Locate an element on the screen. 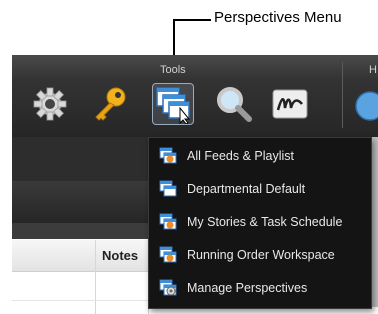 This screenshot has width=378, height=314. menu-item-departmental-default: Departmental Default is located at coordinates (260, 189).